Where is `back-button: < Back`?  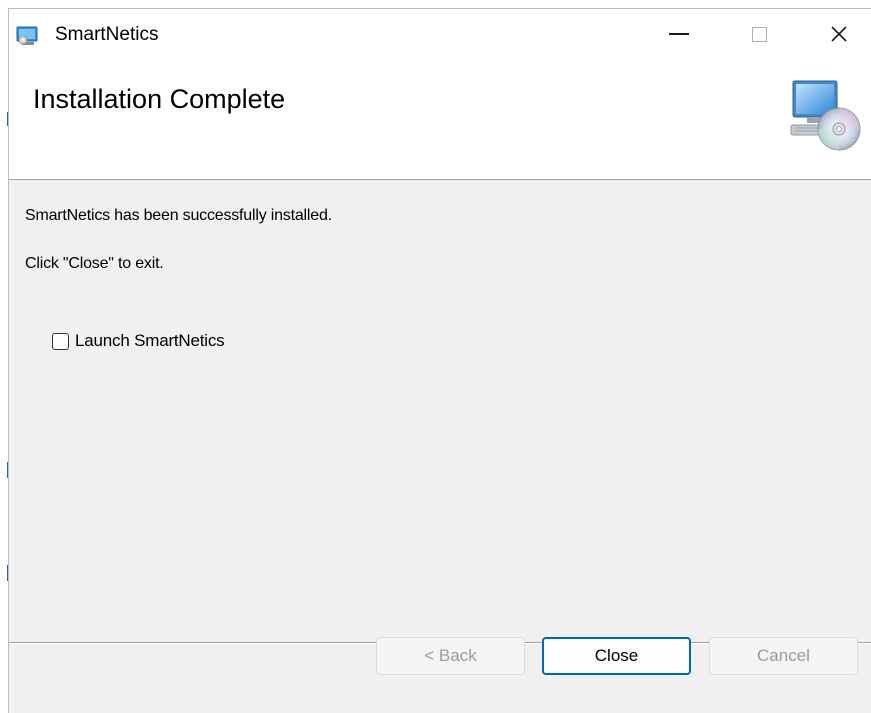 back-button: < Back is located at coordinates (450, 656).